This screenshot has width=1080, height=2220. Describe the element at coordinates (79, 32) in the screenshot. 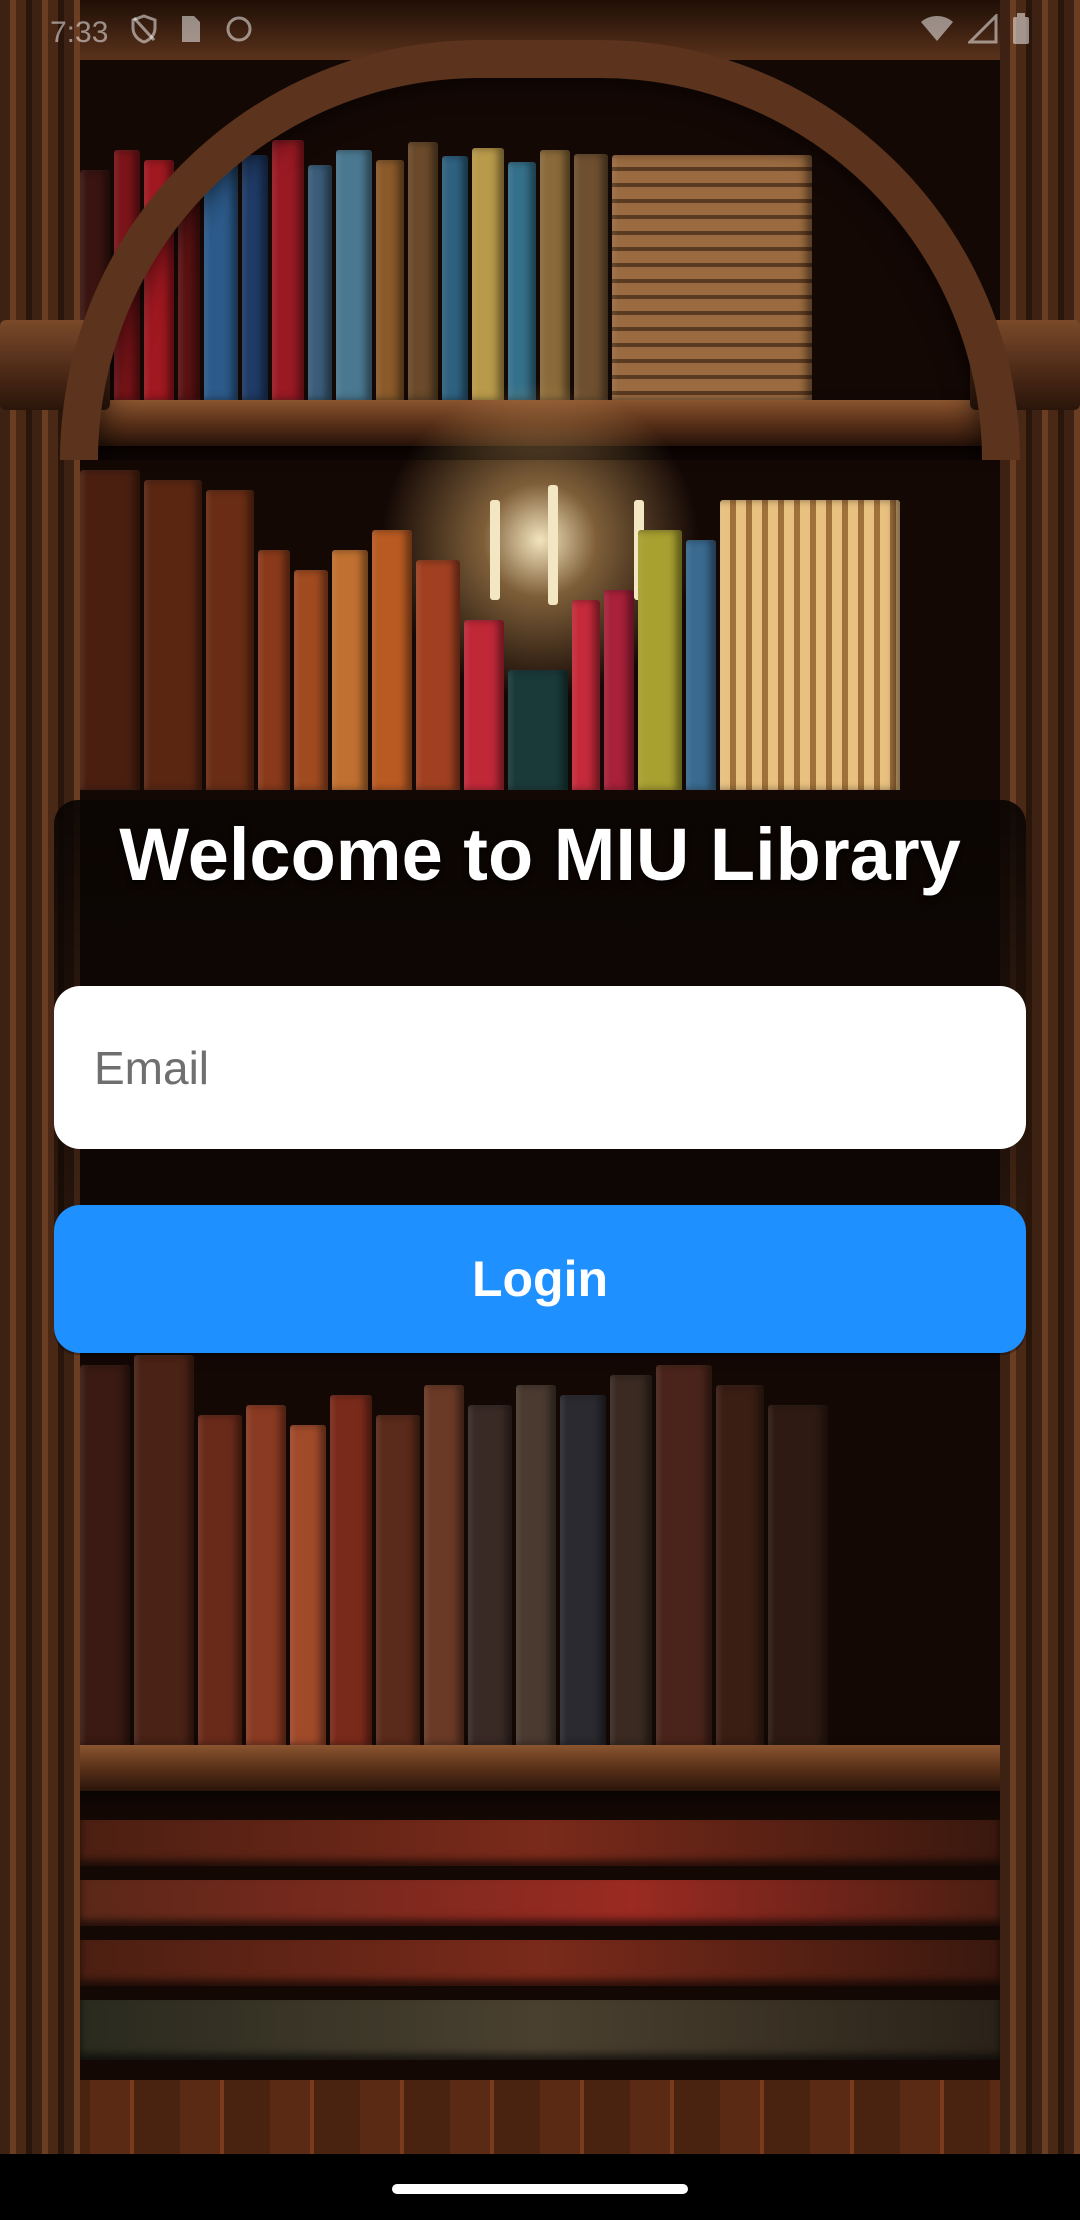

I see `status-time: 7:33` at that location.